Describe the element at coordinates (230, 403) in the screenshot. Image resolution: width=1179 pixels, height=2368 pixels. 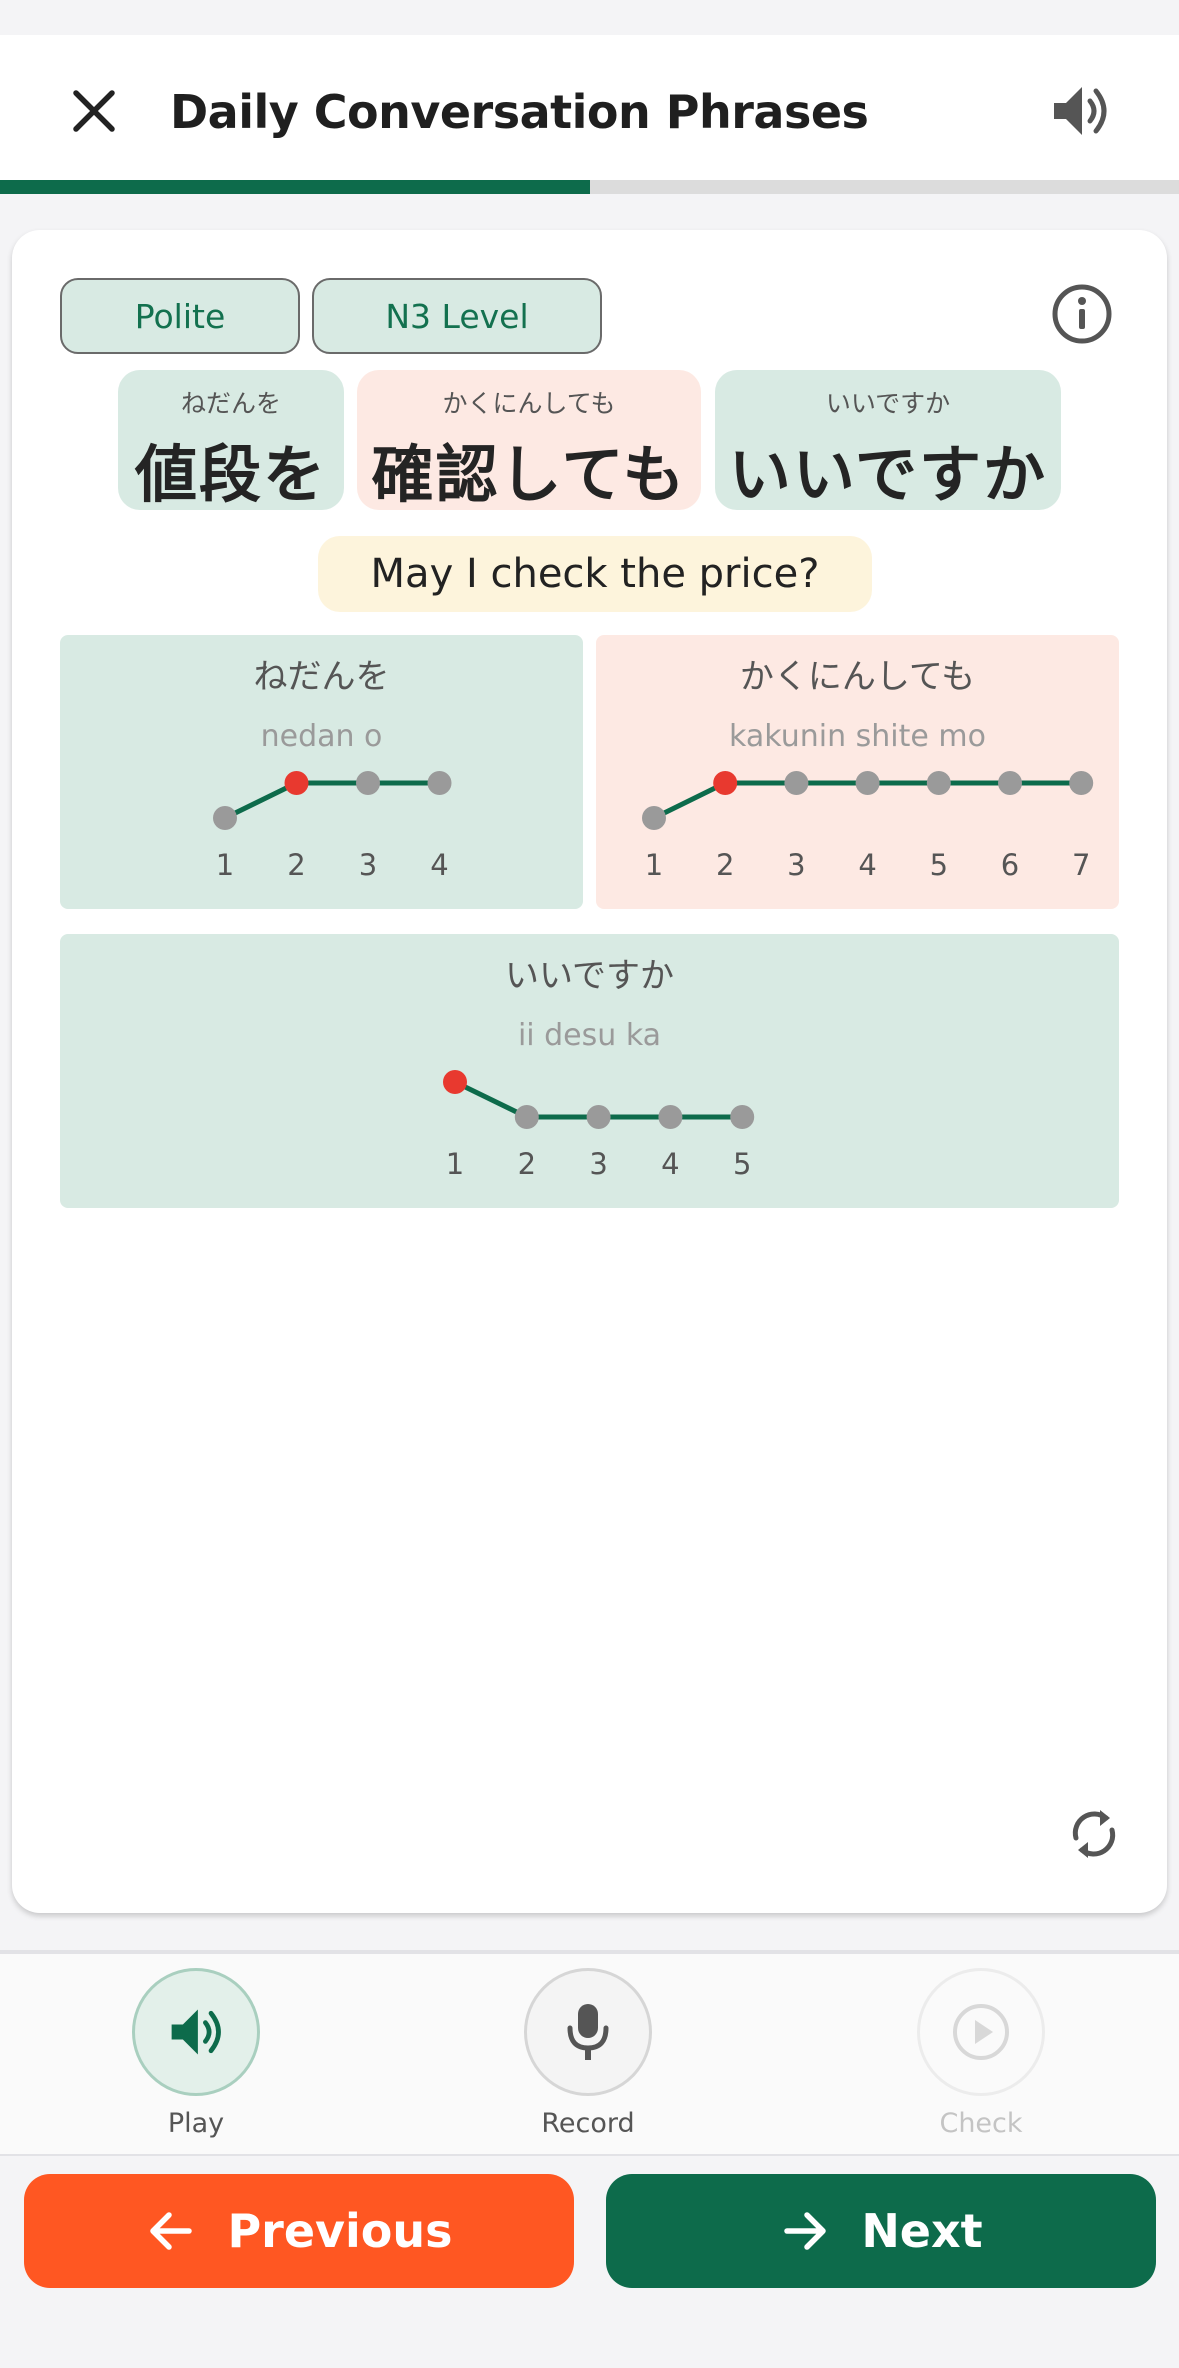
I see `furigana: ねだんを` at that location.